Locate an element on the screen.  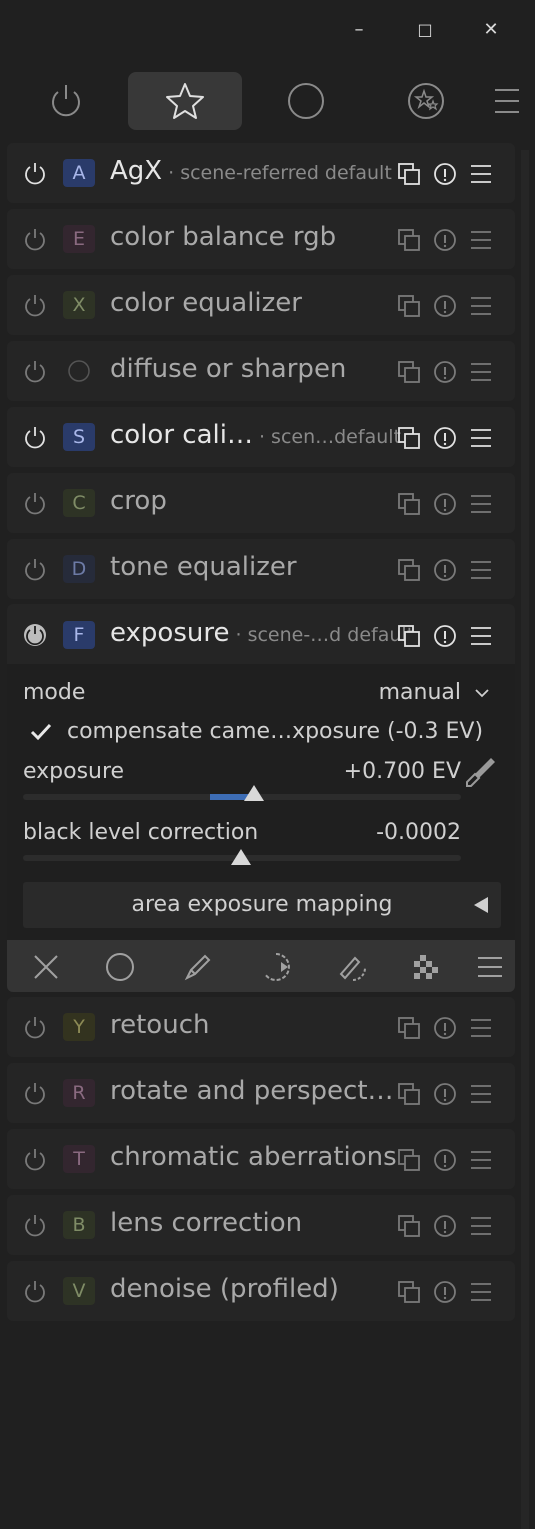
tab-all-modules is located at coordinates (306, 101).